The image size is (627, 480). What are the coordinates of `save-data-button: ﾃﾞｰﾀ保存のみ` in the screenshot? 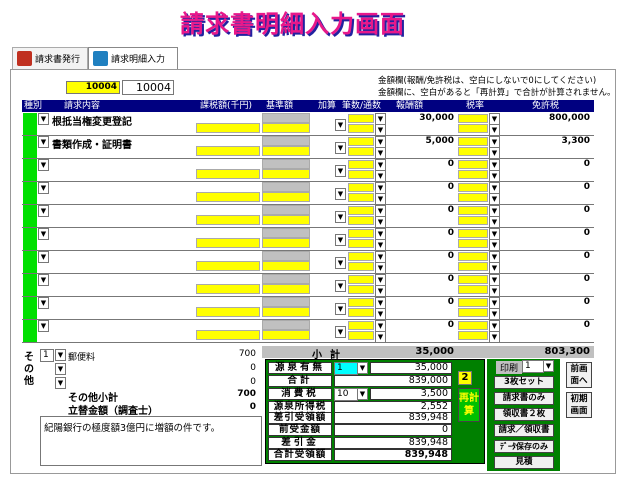 It's located at (524, 446).